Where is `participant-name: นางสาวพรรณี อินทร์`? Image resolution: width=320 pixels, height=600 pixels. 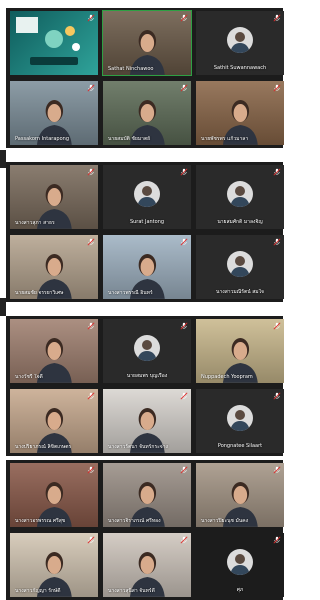 participant-name: นางสาวพรรณี อินทร์ is located at coordinates (130, 293).